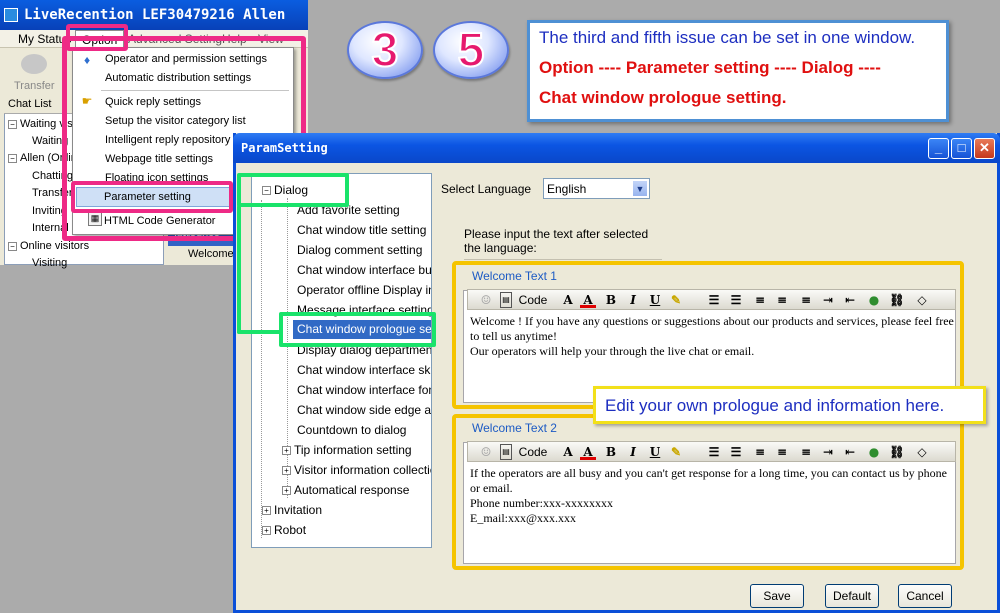 The height and width of the screenshot is (613, 1000). What do you see at coordinates (364, 290) in the screenshot?
I see `tree-operator-offline: Operator offline Display interface` at bounding box center [364, 290].